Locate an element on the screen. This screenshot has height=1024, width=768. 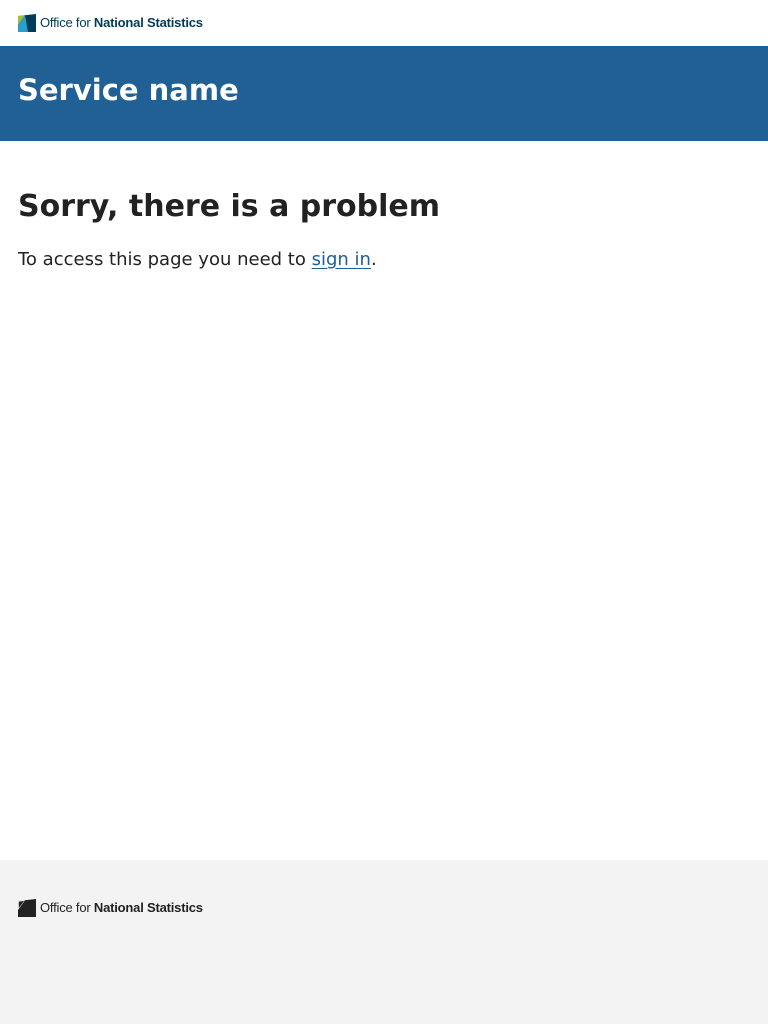
footer-ons-logo-link: Office for National Statistics is located at coordinates (110, 908).